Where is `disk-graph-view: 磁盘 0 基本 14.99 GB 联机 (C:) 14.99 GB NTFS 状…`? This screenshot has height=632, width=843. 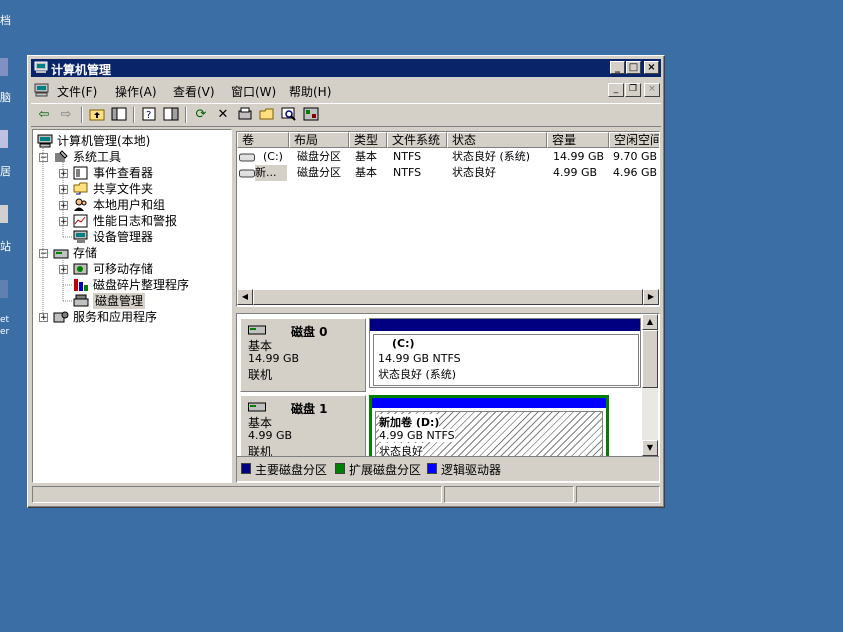 disk-graph-view: 磁盘 0 基本 14.99 GB 联机 (C:) 14.99 GB NTFS 状… is located at coordinates (448, 398).